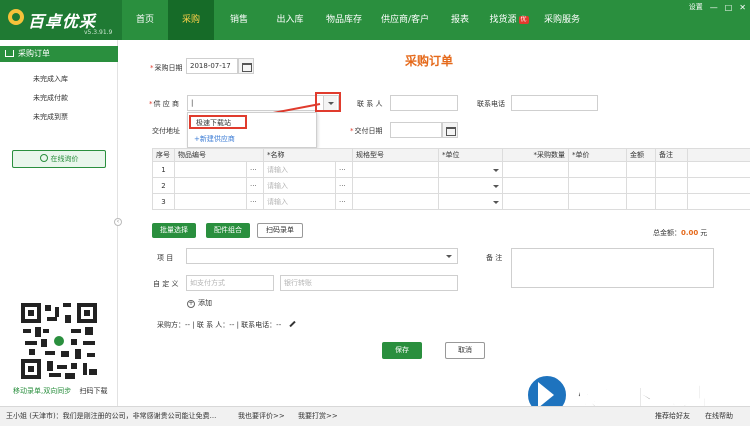  What do you see at coordinates (318, 416) in the screenshot?
I see `reward-link: 我要打赏>>` at bounding box center [318, 416].